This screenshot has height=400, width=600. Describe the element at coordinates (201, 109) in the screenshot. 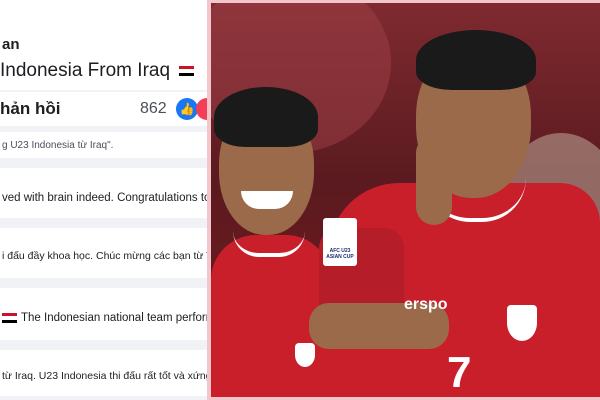

I see `love-icon` at that location.